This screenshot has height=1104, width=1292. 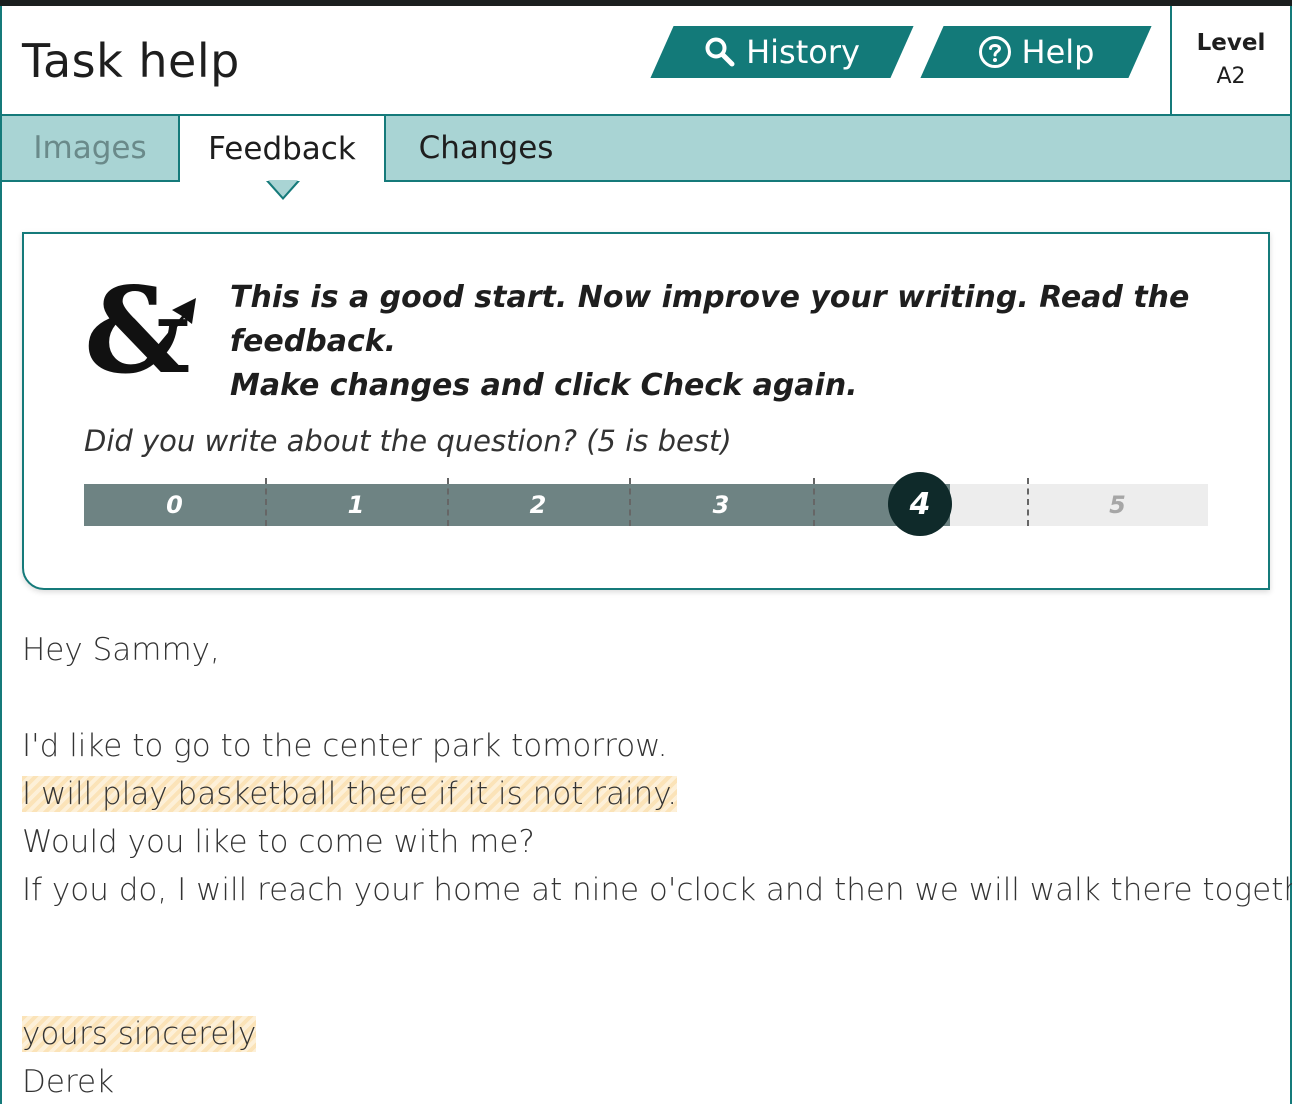 I want to click on help-button: Help, so click(x=1036, y=52).